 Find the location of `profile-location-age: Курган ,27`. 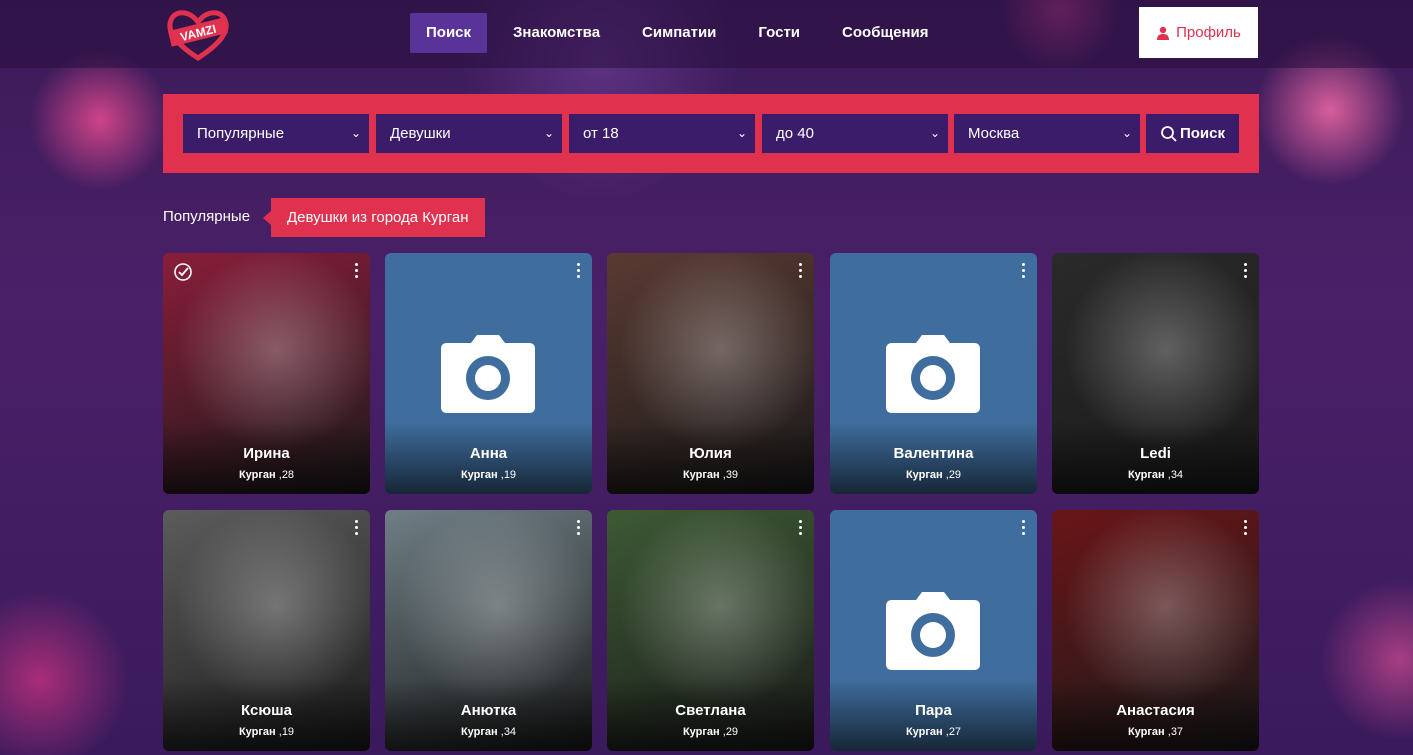

profile-location-age: Курган ,27 is located at coordinates (933, 732).